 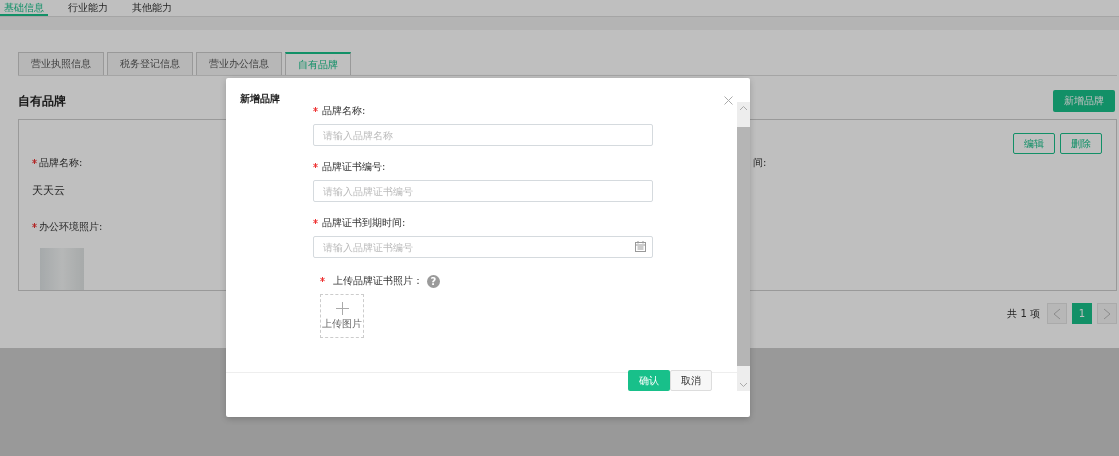 What do you see at coordinates (239, 63) in the screenshot?
I see `section-tab: 营业办公信息` at bounding box center [239, 63].